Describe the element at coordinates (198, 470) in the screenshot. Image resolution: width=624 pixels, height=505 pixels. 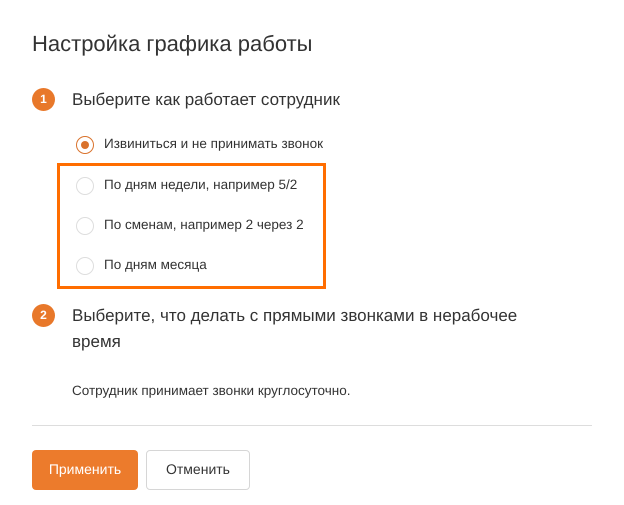
I see `cancel-button: Отменить` at that location.